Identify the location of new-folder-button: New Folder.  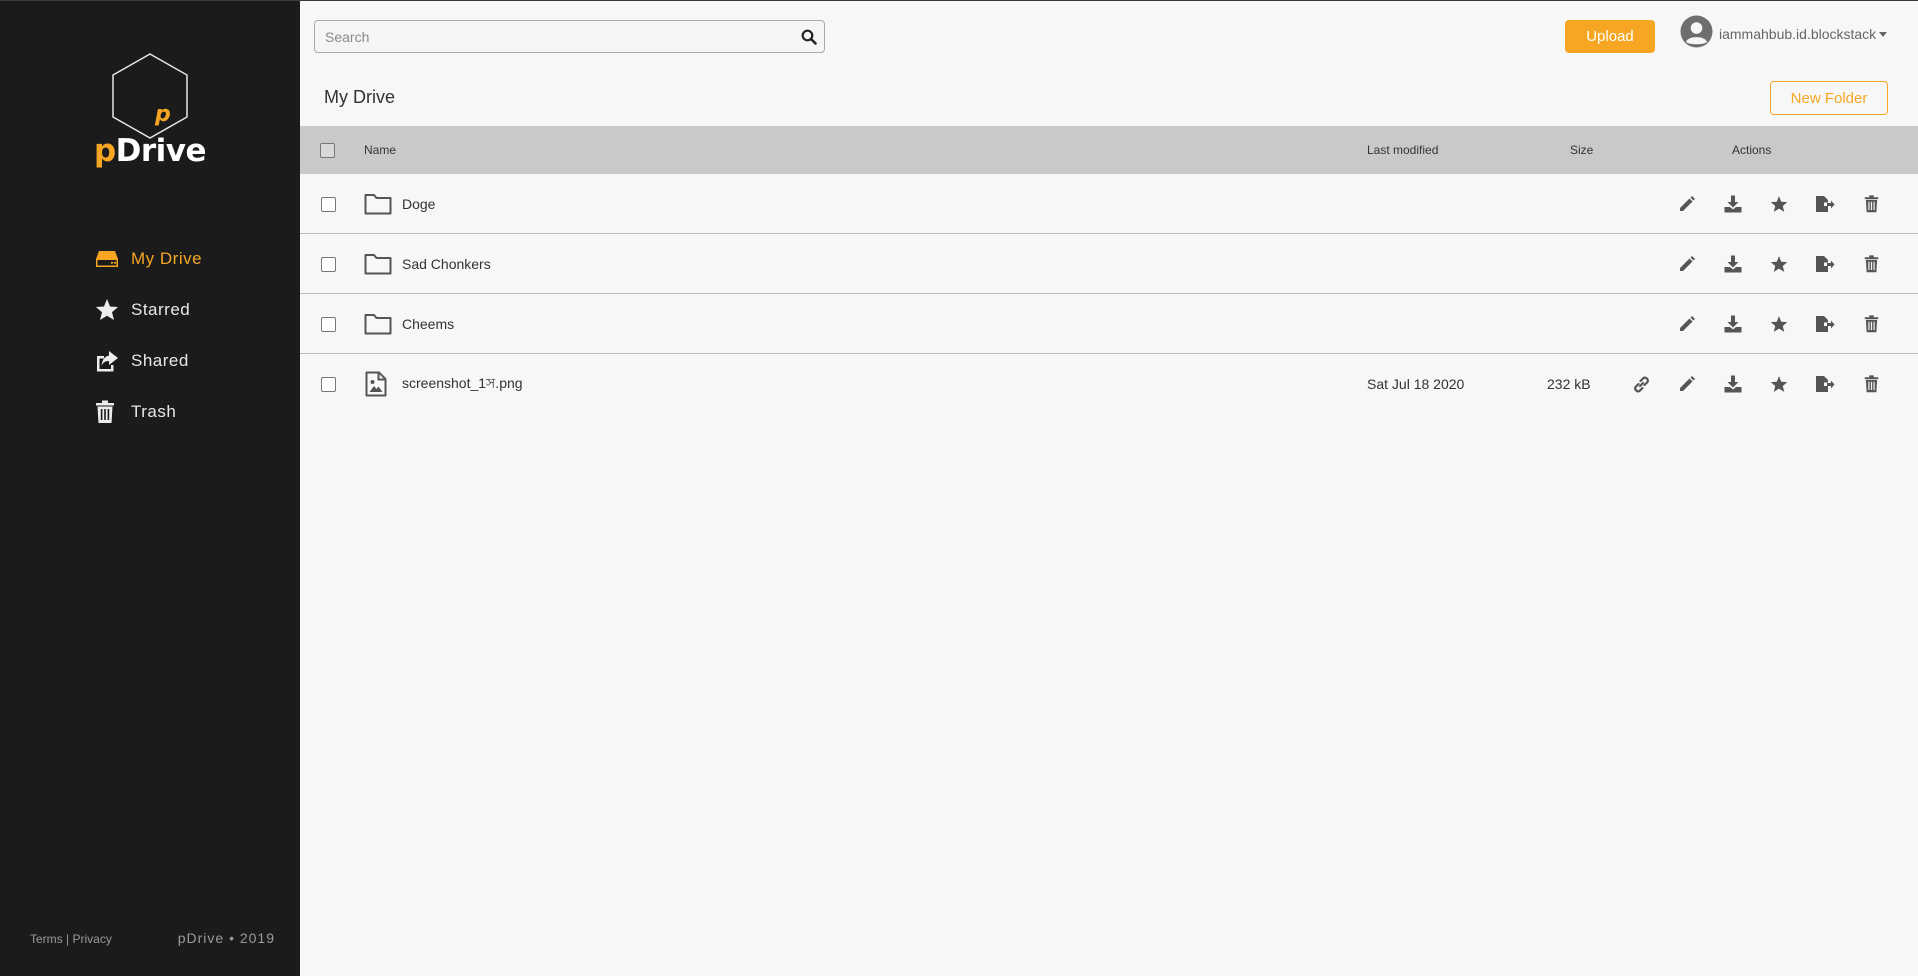
(1829, 98).